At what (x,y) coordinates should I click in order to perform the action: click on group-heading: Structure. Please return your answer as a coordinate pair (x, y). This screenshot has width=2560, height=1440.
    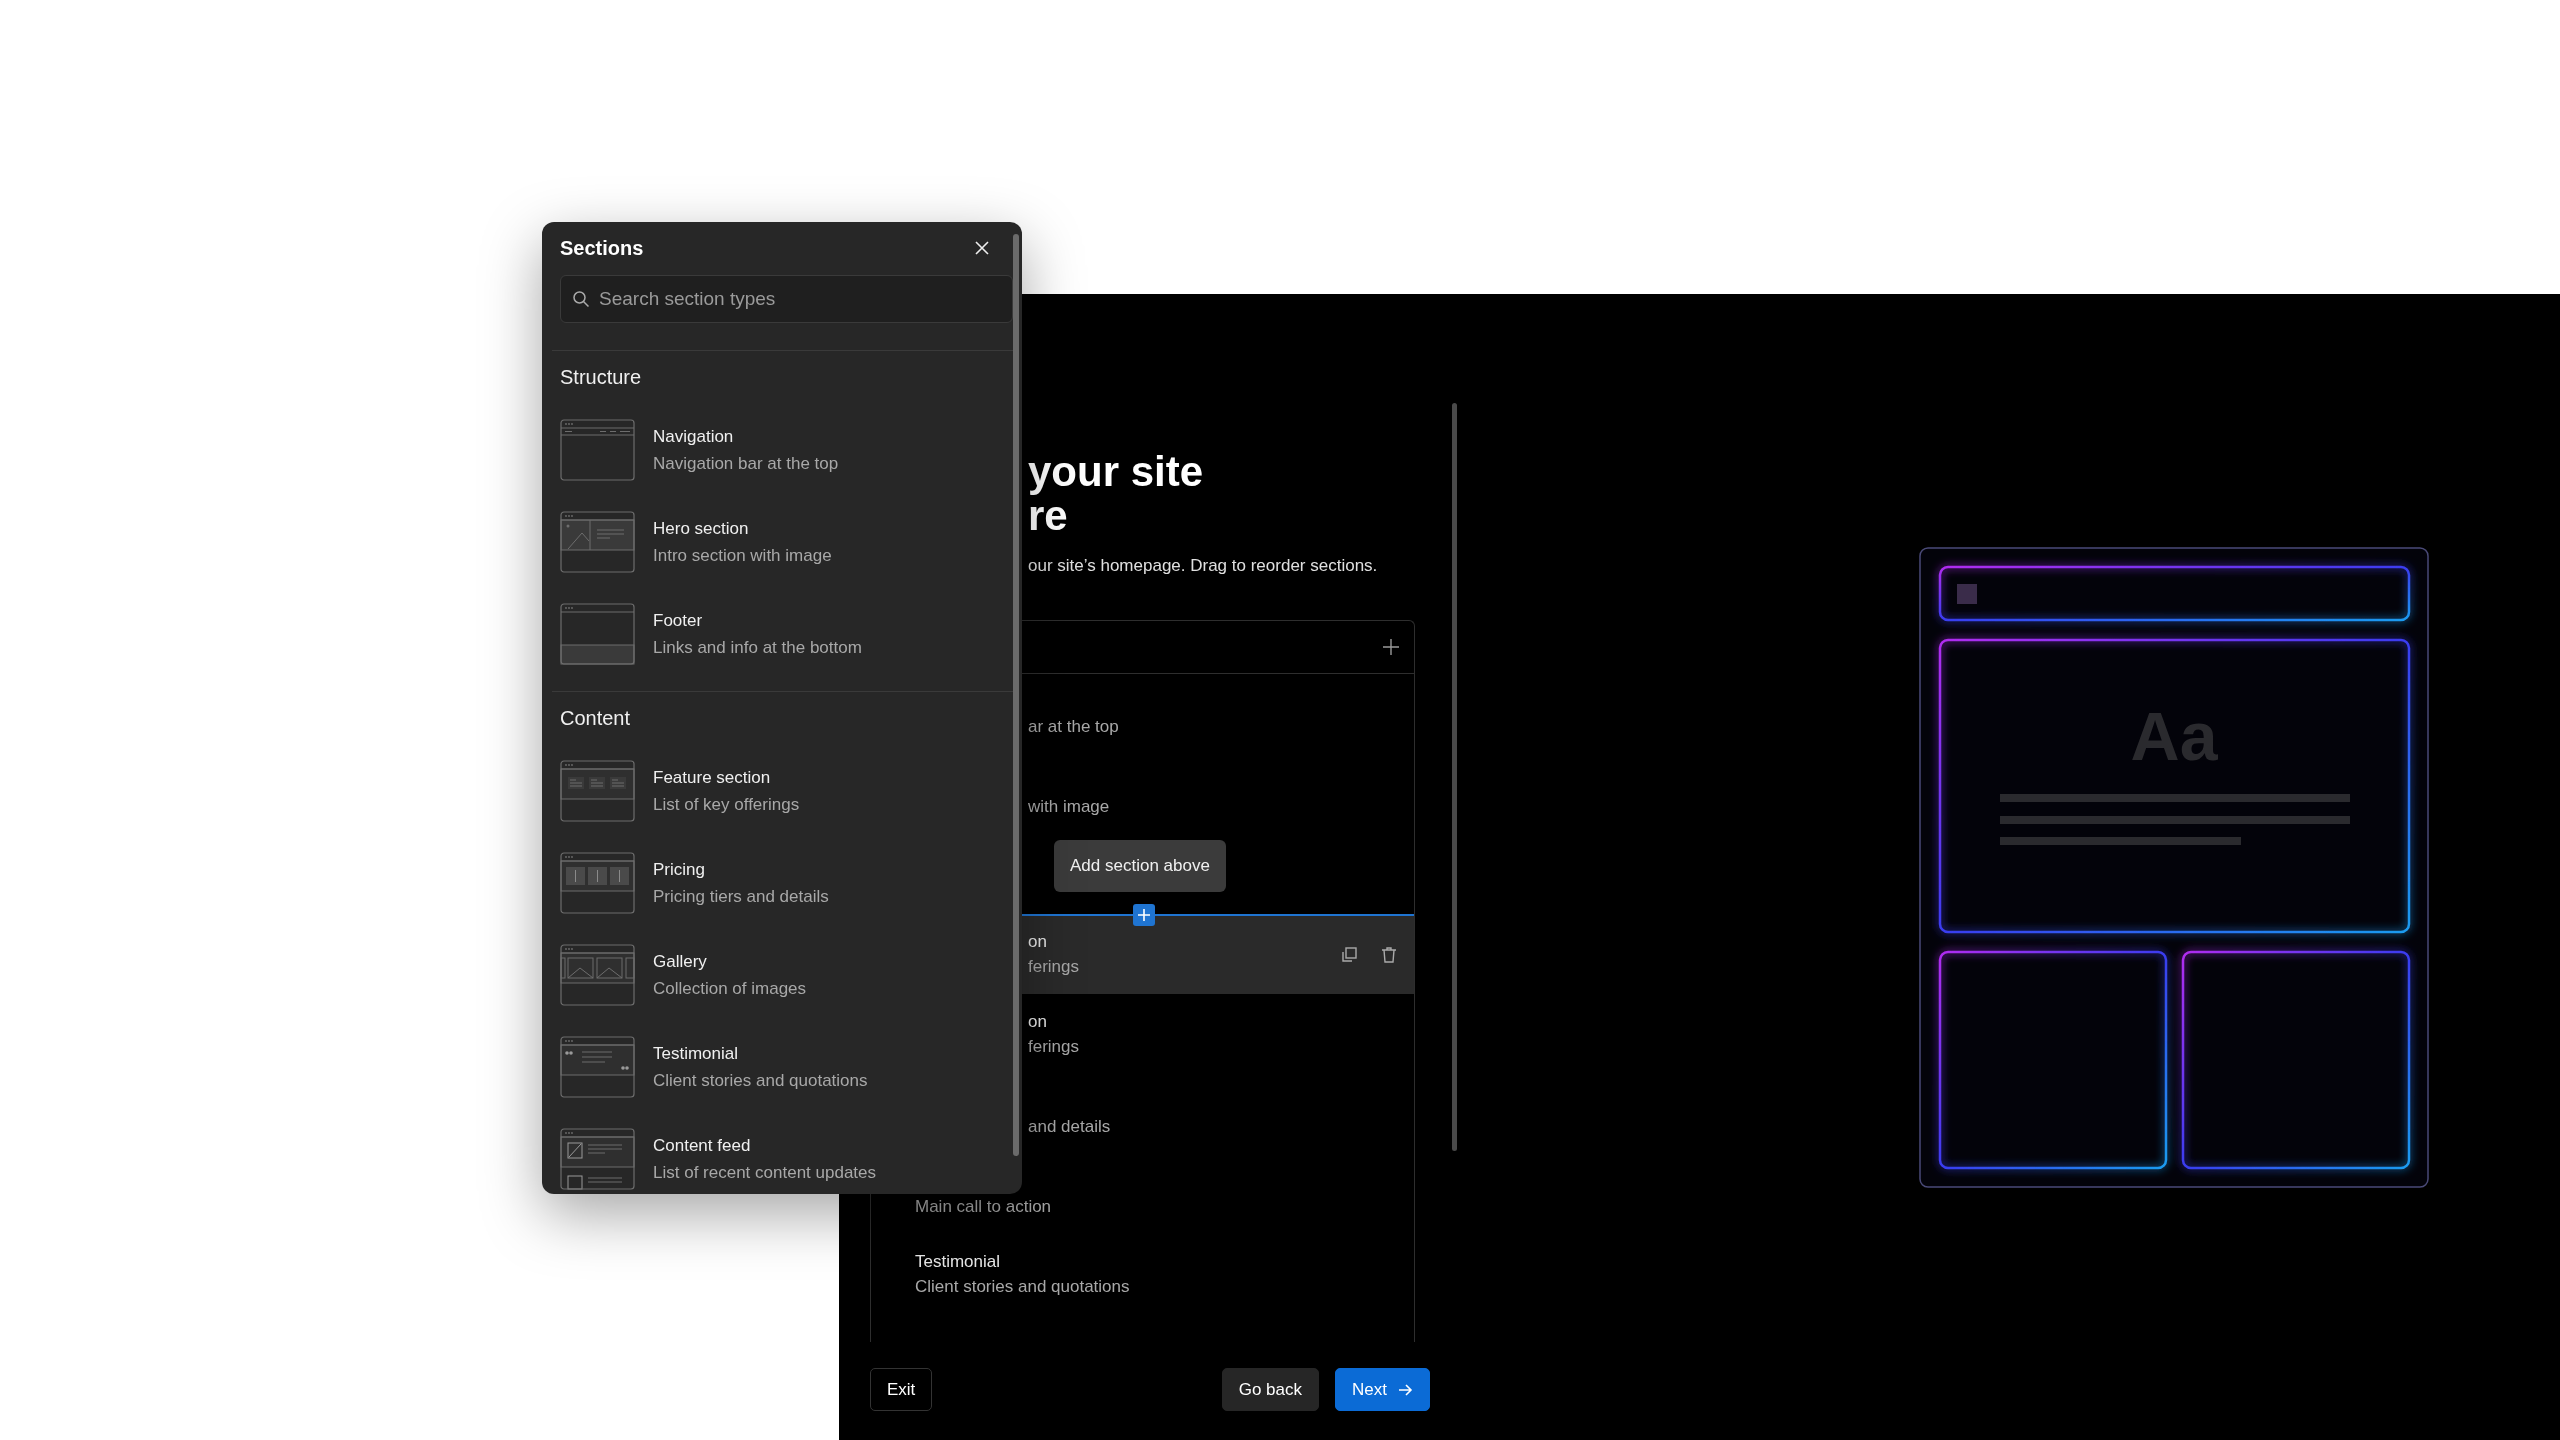
    Looking at the image, I should click on (601, 377).